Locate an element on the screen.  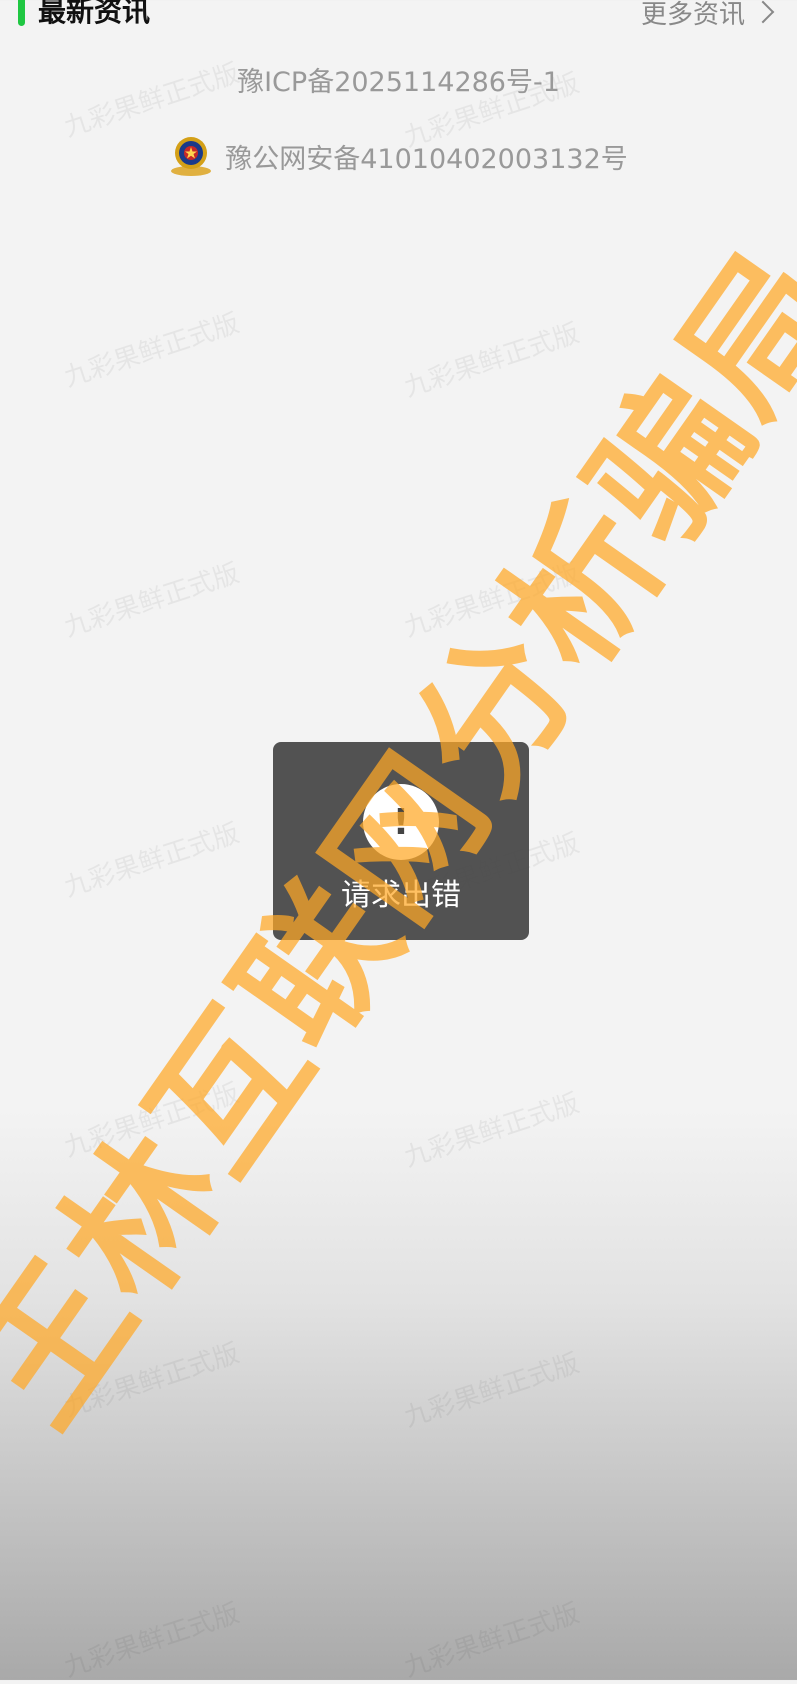
toast-message: 请求出错 is located at coordinates (401, 895).